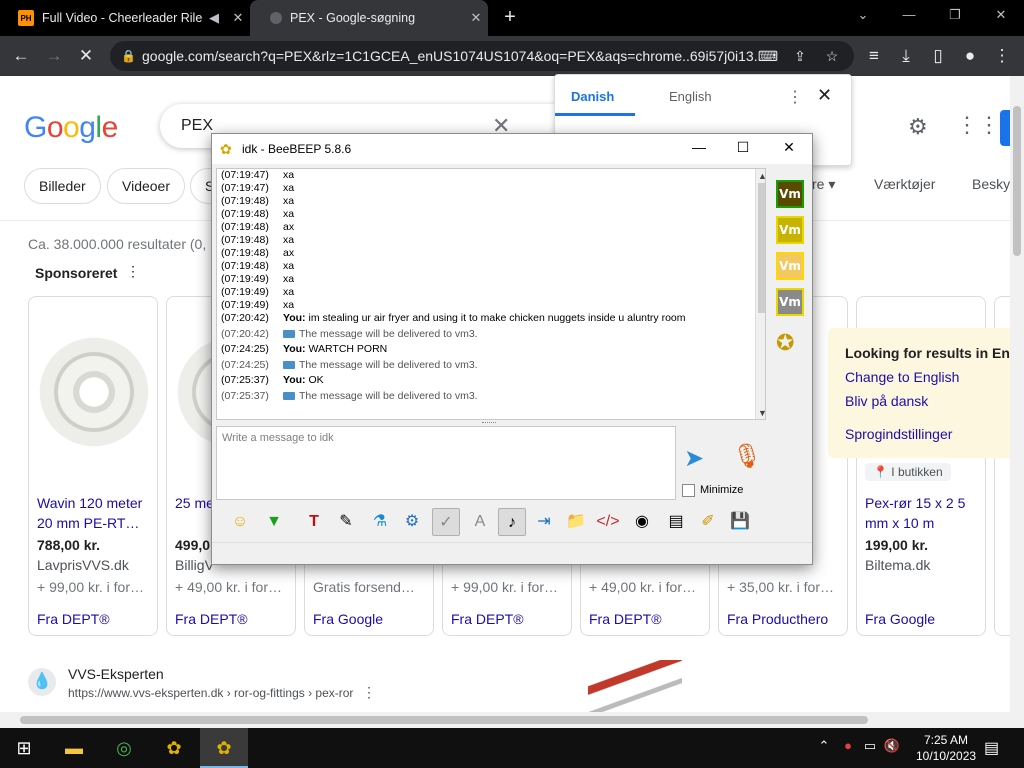 The image size is (1024, 768). Describe the element at coordinates (795, 97) in the screenshot. I see `translate-more-icon: ⋮` at that location.